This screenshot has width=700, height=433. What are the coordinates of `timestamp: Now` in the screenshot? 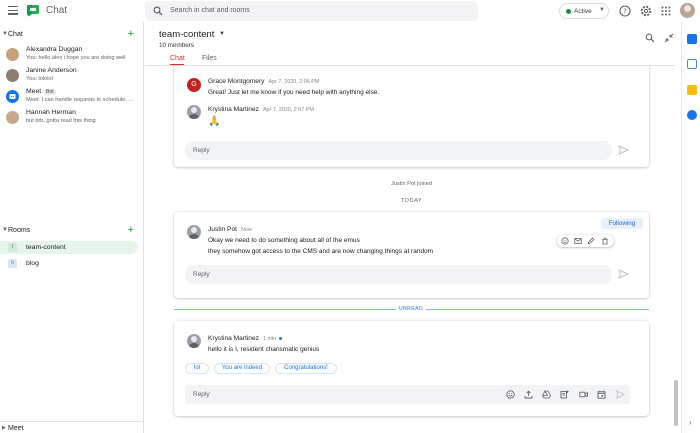 It's located at (246, 230).